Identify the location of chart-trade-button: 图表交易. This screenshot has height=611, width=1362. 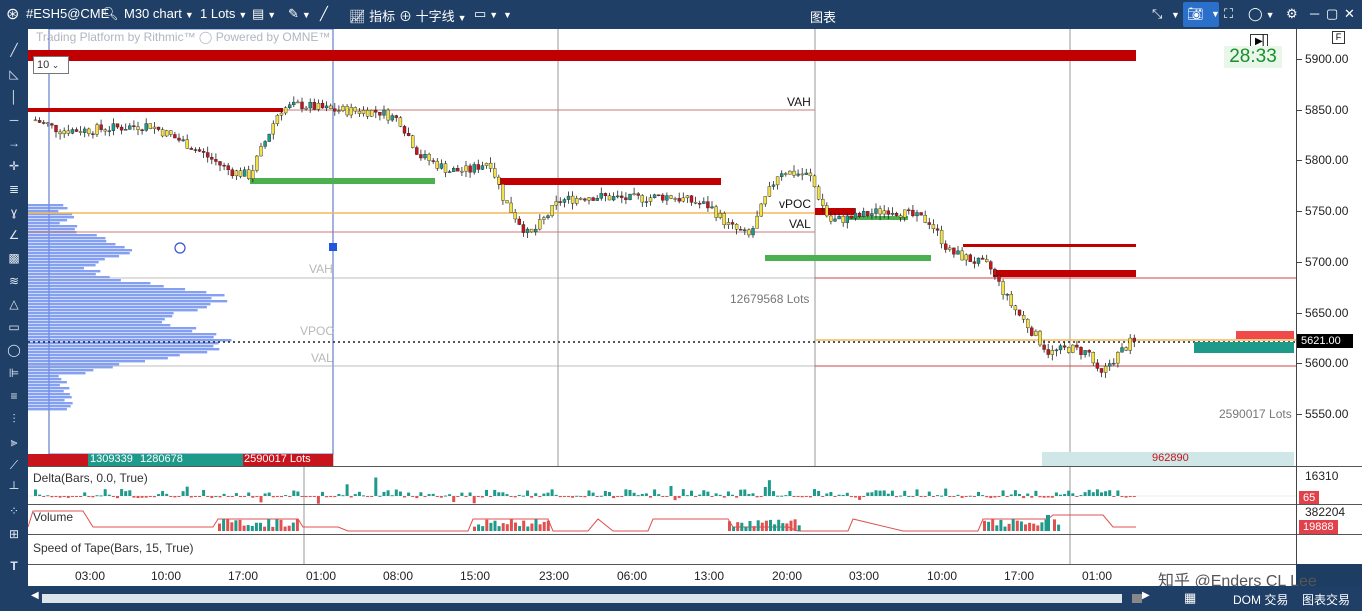
(1326, 599).